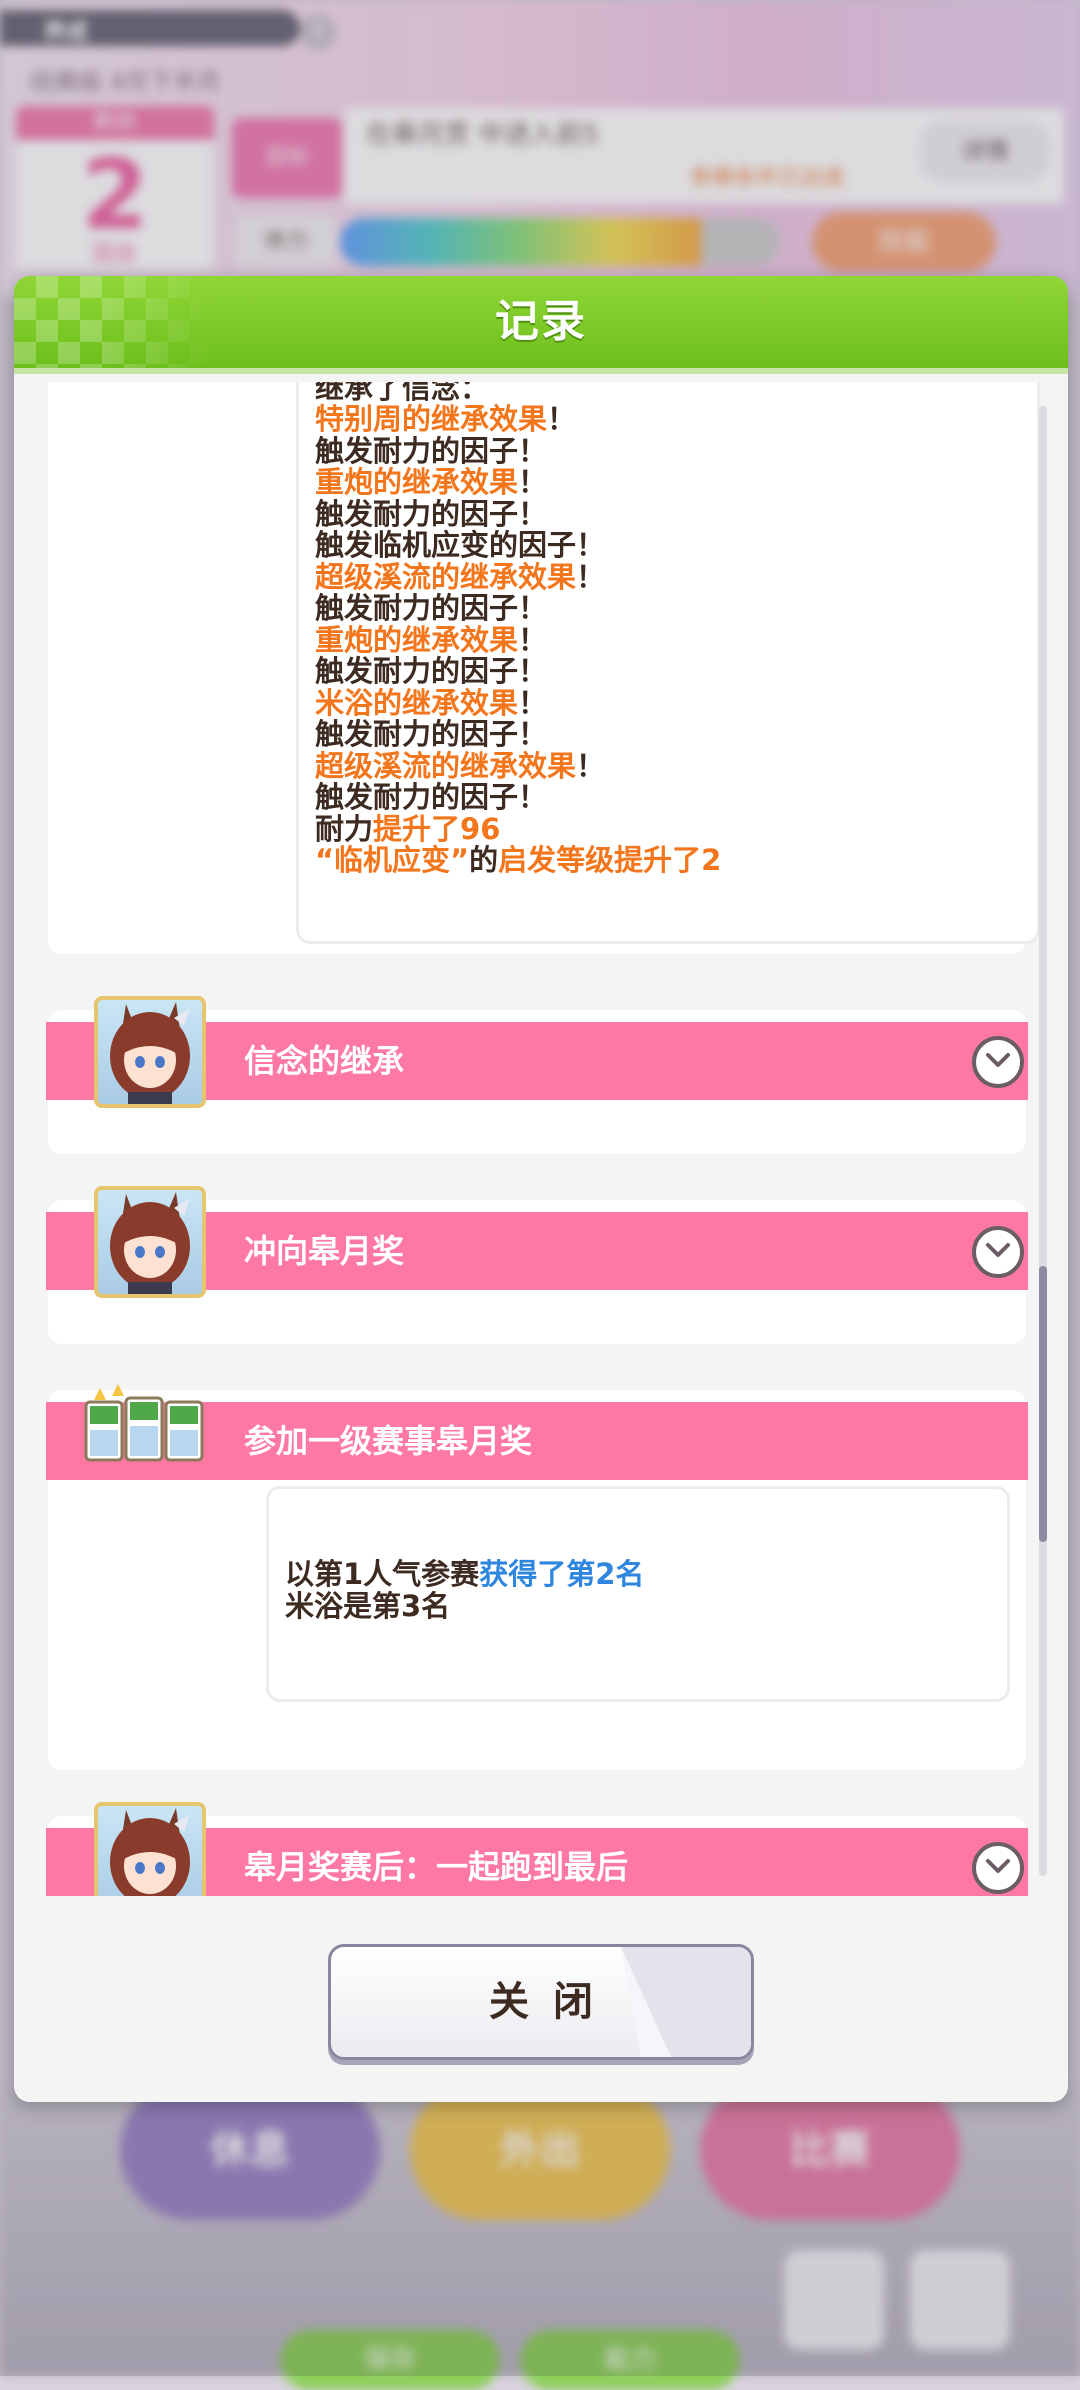  Describe the element at coordinates (417, 702) in the screenshot. I see `log-text-segment: 米浴的继承效果` at that location.